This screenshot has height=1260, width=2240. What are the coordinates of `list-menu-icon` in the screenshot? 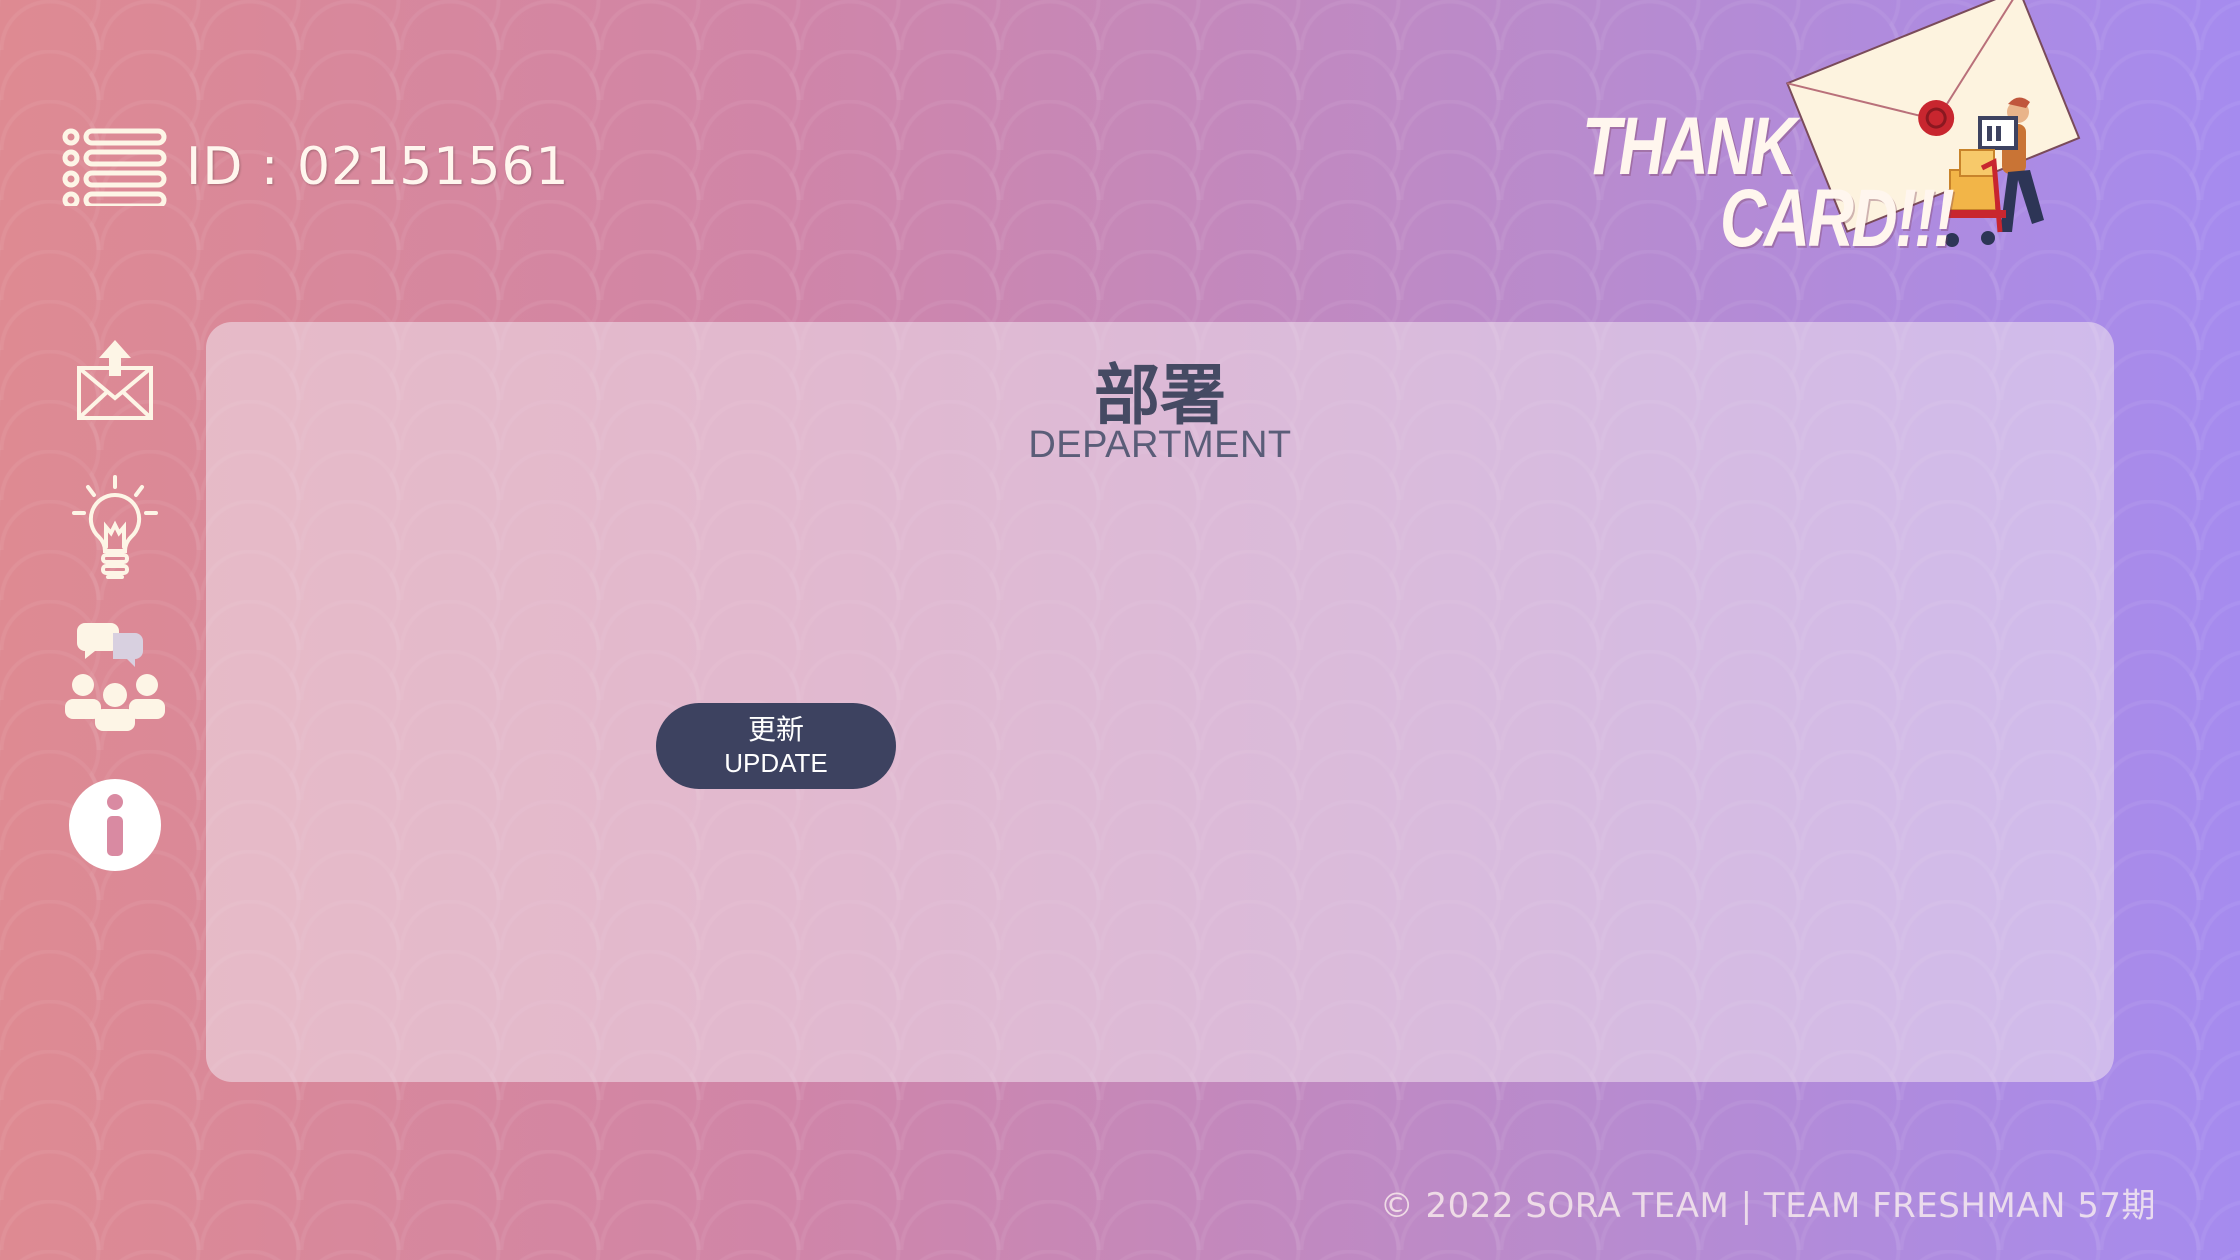 It's located at (115, 167).